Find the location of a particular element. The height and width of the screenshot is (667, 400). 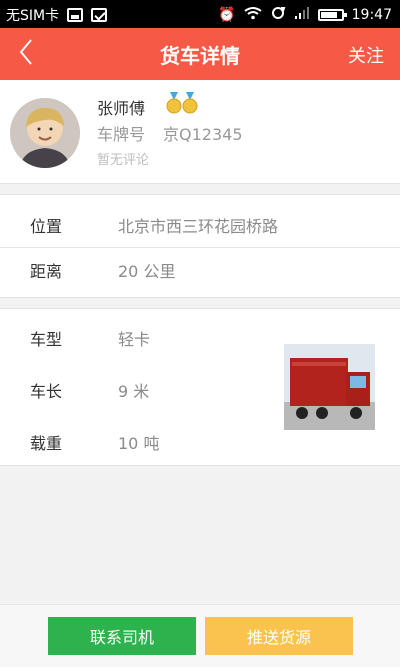

truck-type-value: 轻卡 is located at coordinates (134, 339).